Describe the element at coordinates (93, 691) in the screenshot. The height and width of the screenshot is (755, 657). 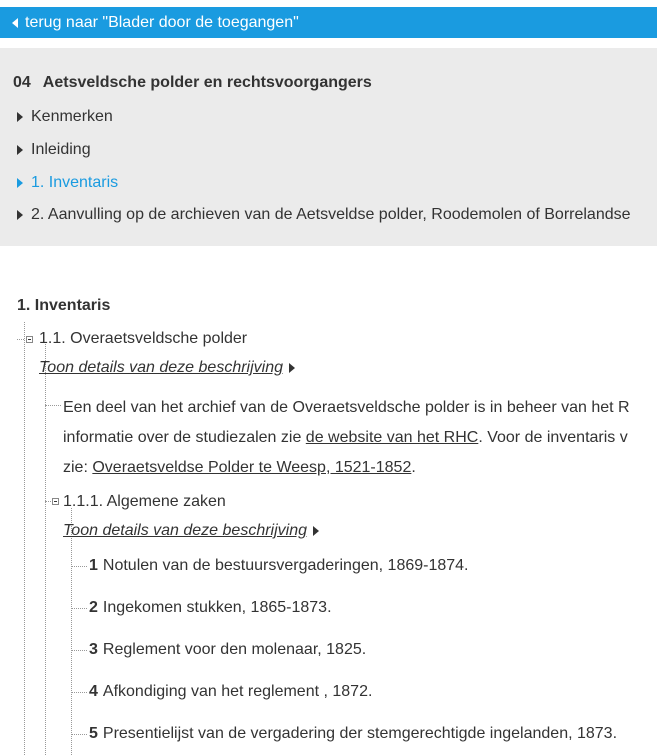
I see `item-number: 4` at that location.